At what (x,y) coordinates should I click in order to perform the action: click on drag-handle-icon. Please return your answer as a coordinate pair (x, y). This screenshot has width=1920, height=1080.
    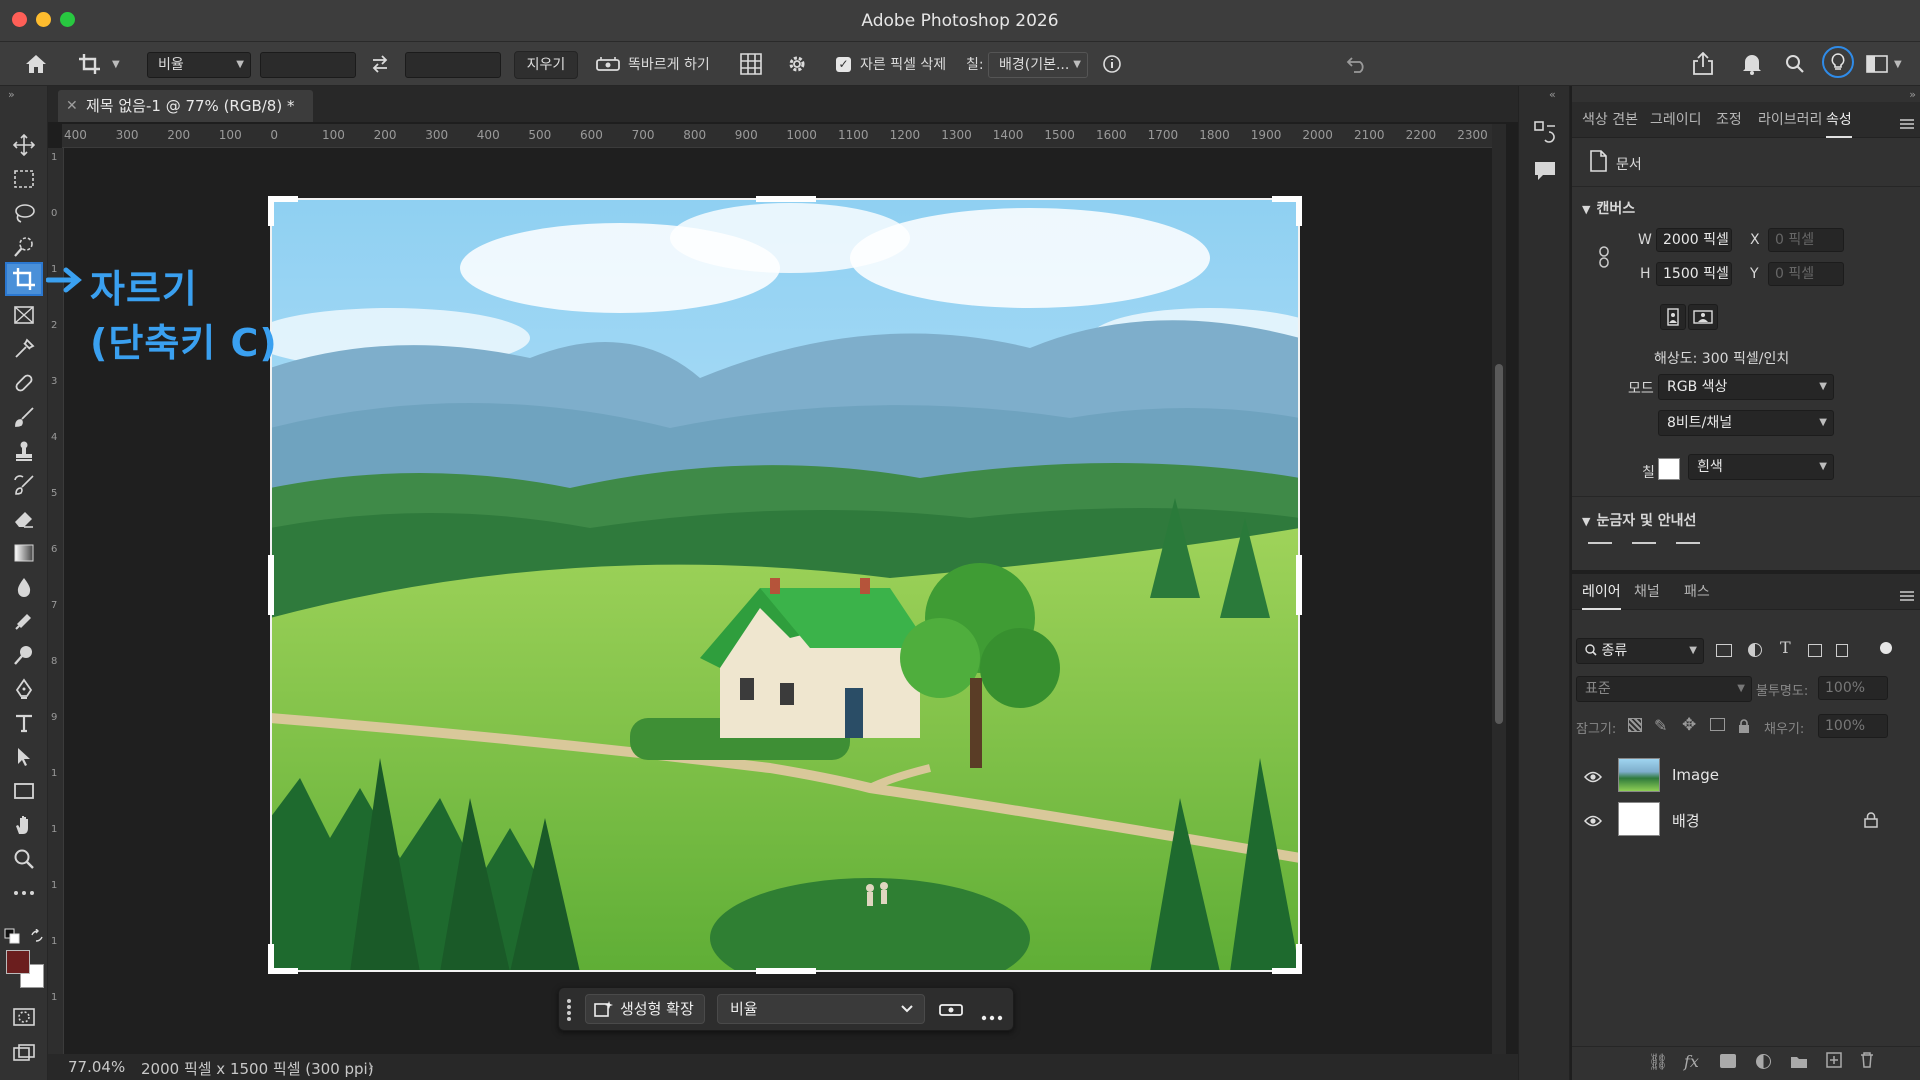
    Looking at the image, I should click on (569, 1012).